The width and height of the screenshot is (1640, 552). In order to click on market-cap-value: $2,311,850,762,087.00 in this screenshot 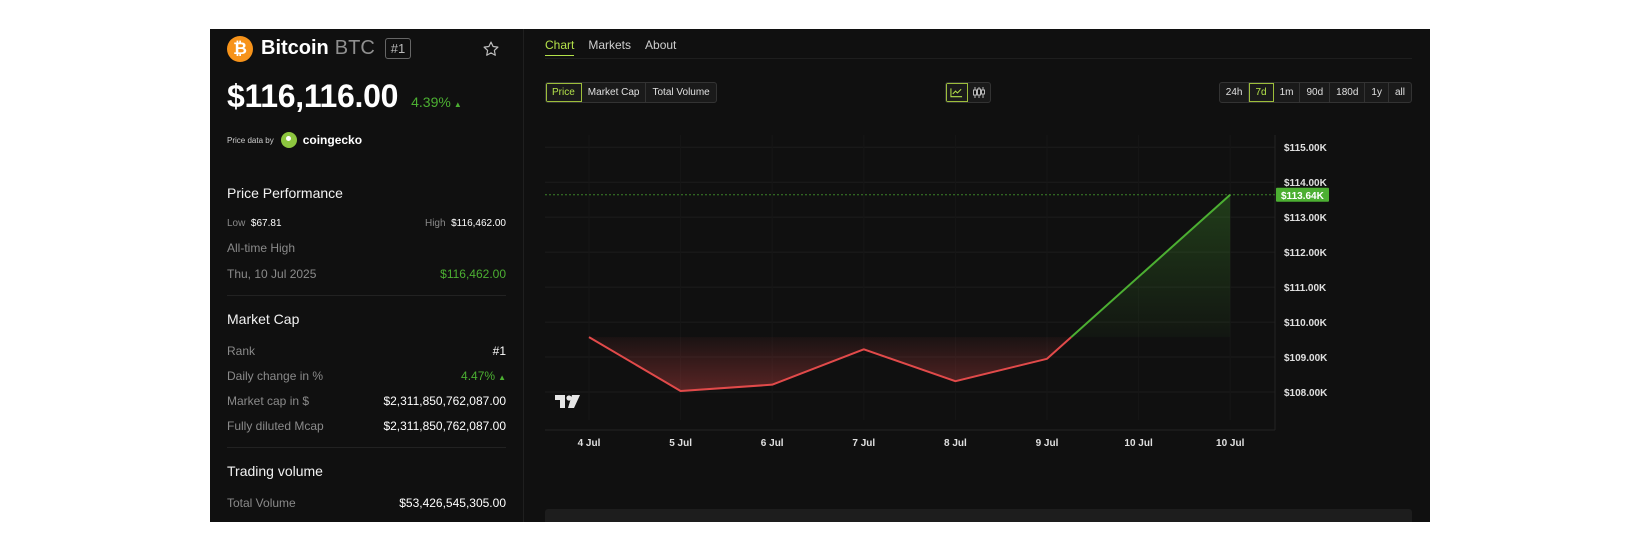, I will do `click(444, 401)`.